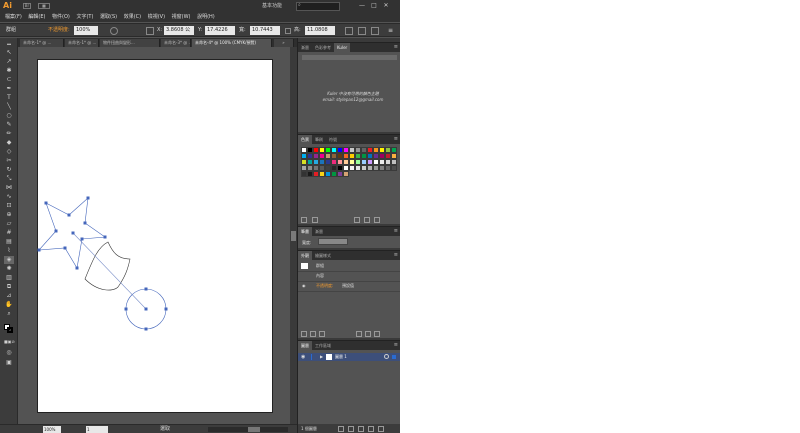 The image size is (800, 433). I want to click on column-graph-tool-icon: ▥, so click(9, 278).